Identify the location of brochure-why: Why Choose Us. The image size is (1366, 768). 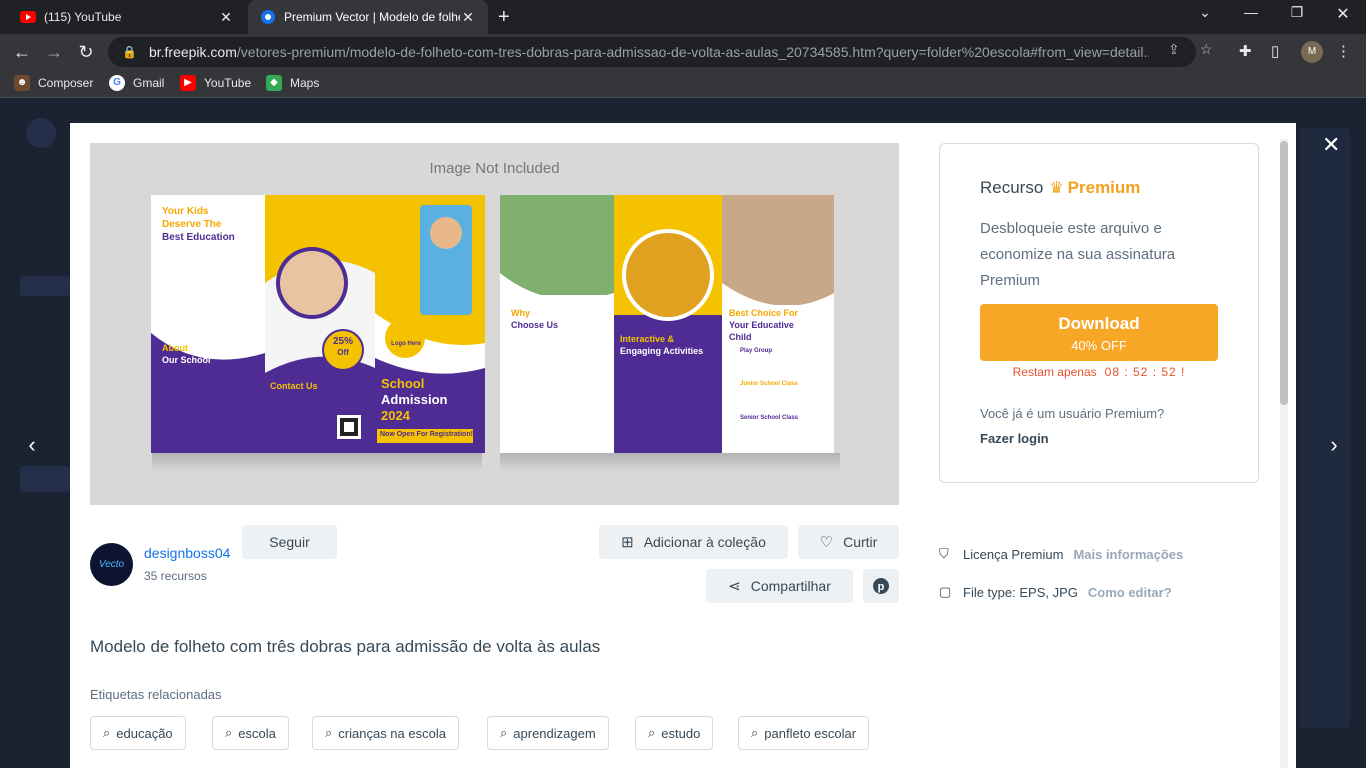
(535, 319).